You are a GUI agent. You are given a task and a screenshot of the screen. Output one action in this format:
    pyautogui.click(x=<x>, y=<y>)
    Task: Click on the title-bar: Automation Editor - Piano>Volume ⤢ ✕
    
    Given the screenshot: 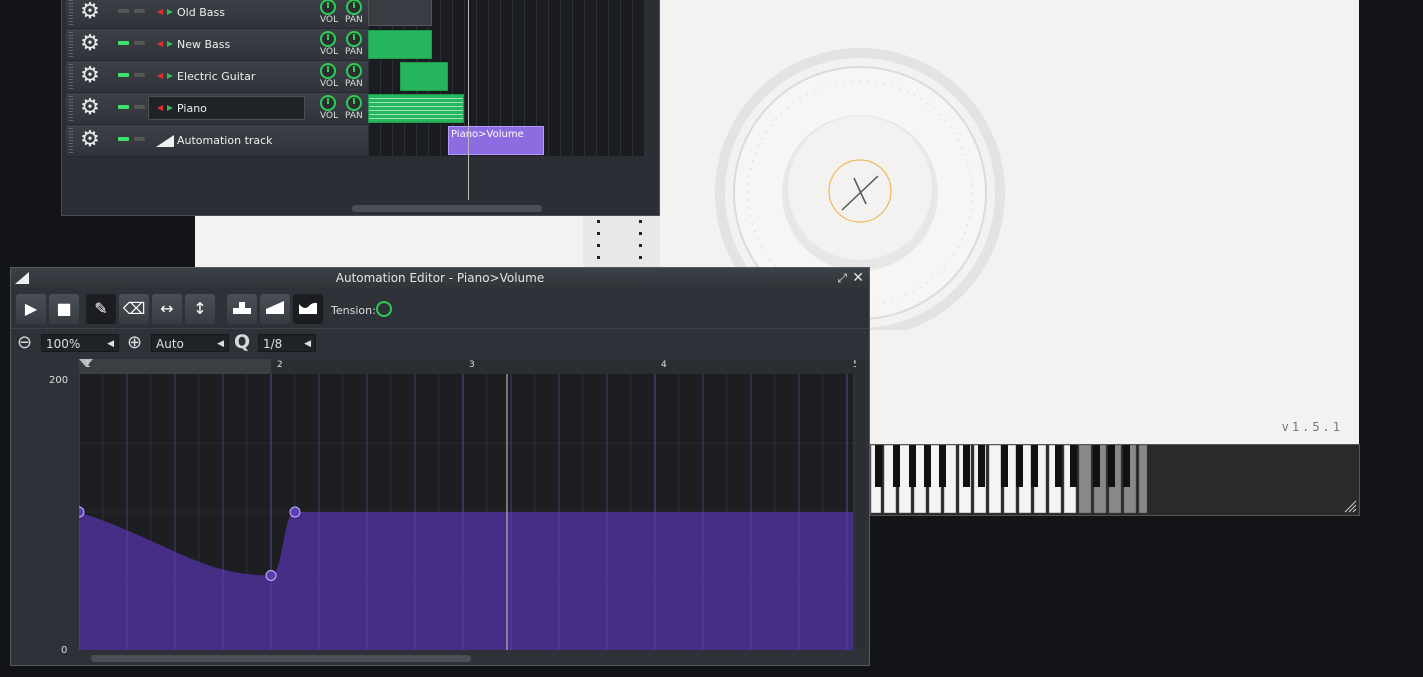 What is the action you would take?
    pyautogui.click(x=440, y=278)
    